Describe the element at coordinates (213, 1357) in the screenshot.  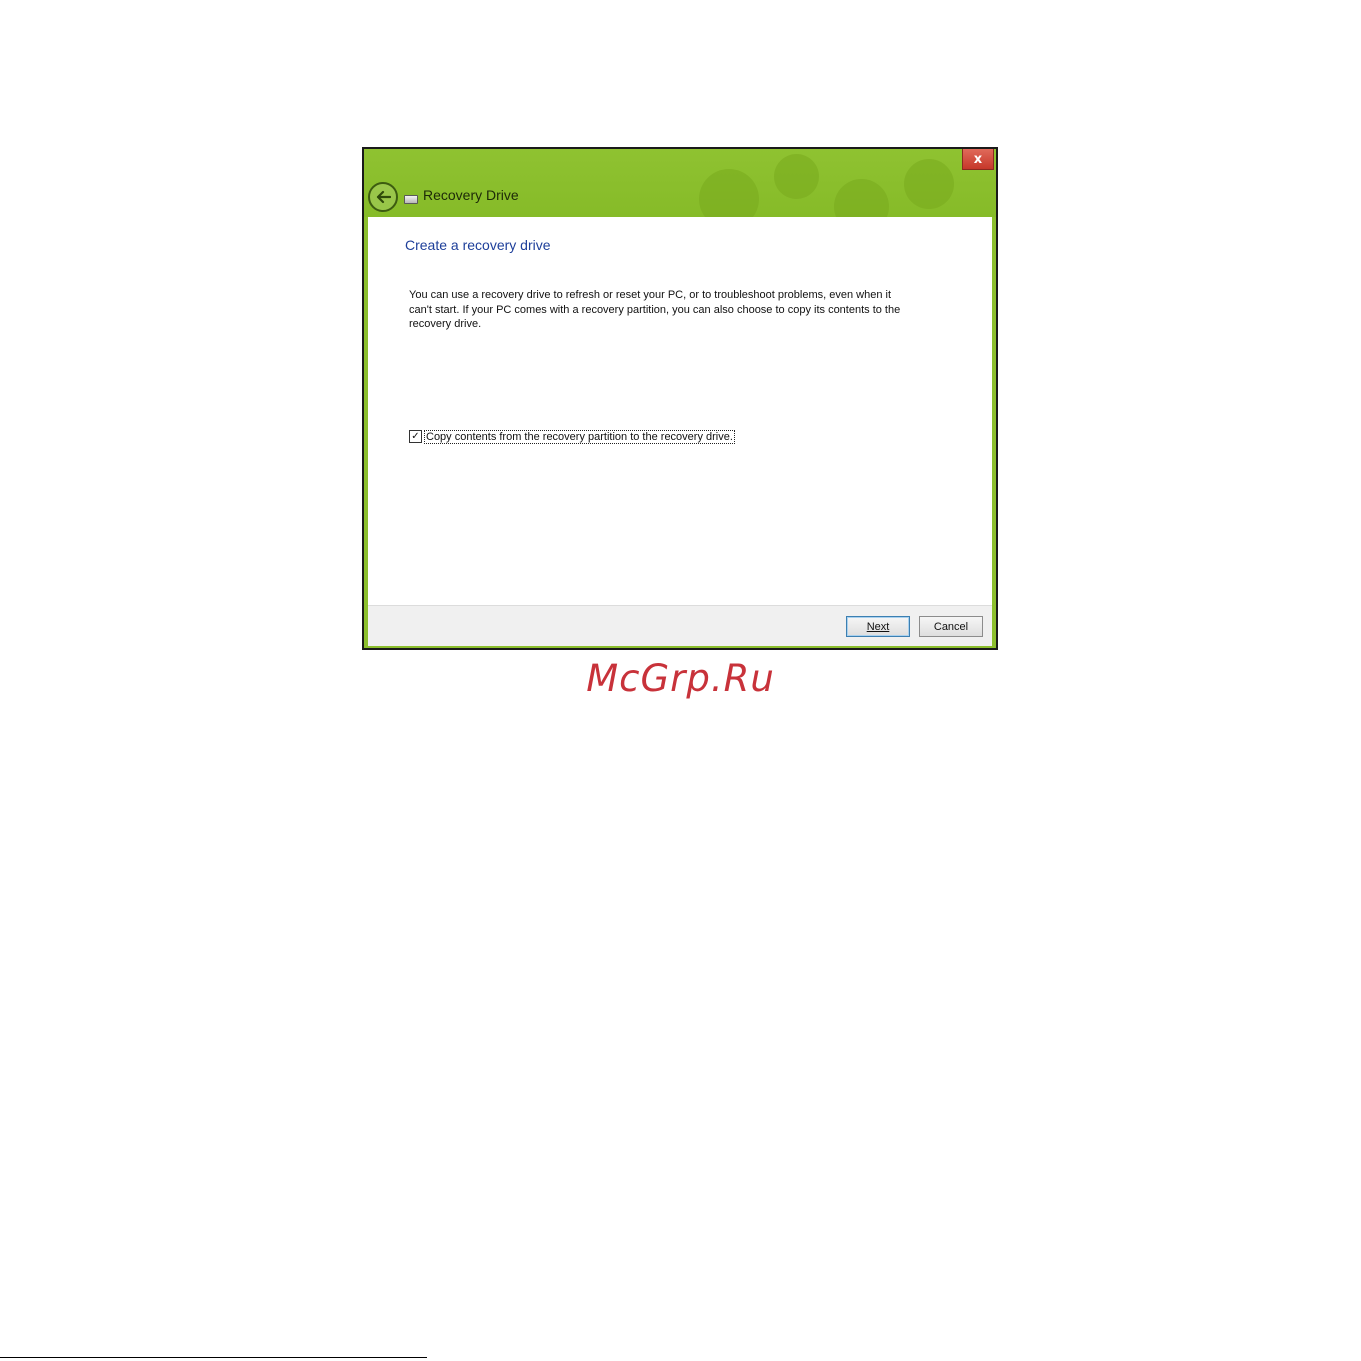
I see `page-divider` at that location.